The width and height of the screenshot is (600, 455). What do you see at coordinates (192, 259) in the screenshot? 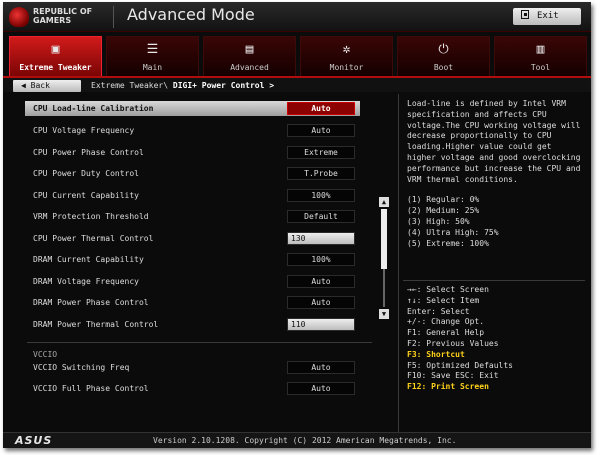
I see `setting-row-dram-current-capability: DRAM Current Capability 100%` at bounding box center [192, 259].